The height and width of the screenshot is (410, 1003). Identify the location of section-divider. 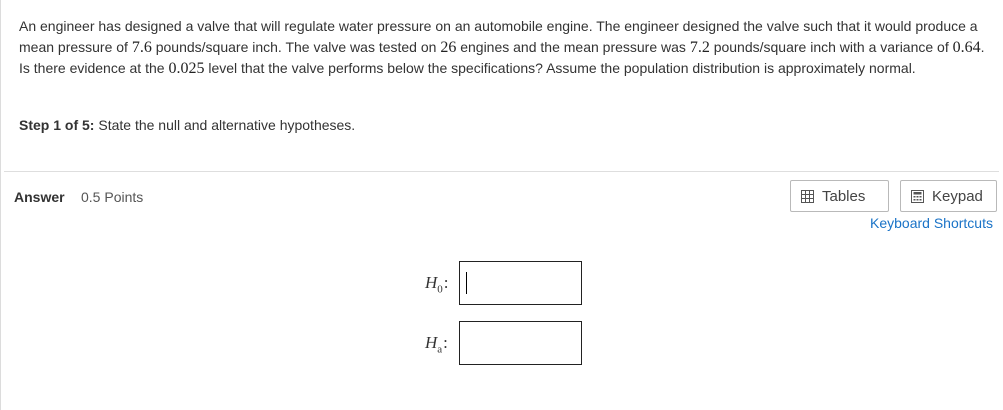
(501, 171).